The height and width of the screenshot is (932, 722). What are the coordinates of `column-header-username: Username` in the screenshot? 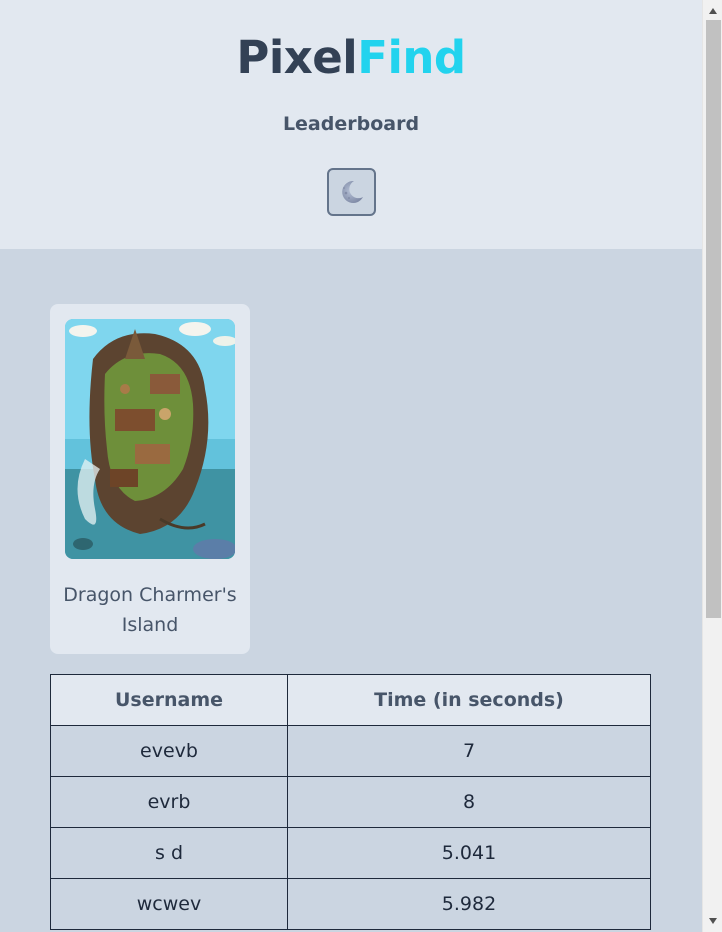 It's located at (169, 700).